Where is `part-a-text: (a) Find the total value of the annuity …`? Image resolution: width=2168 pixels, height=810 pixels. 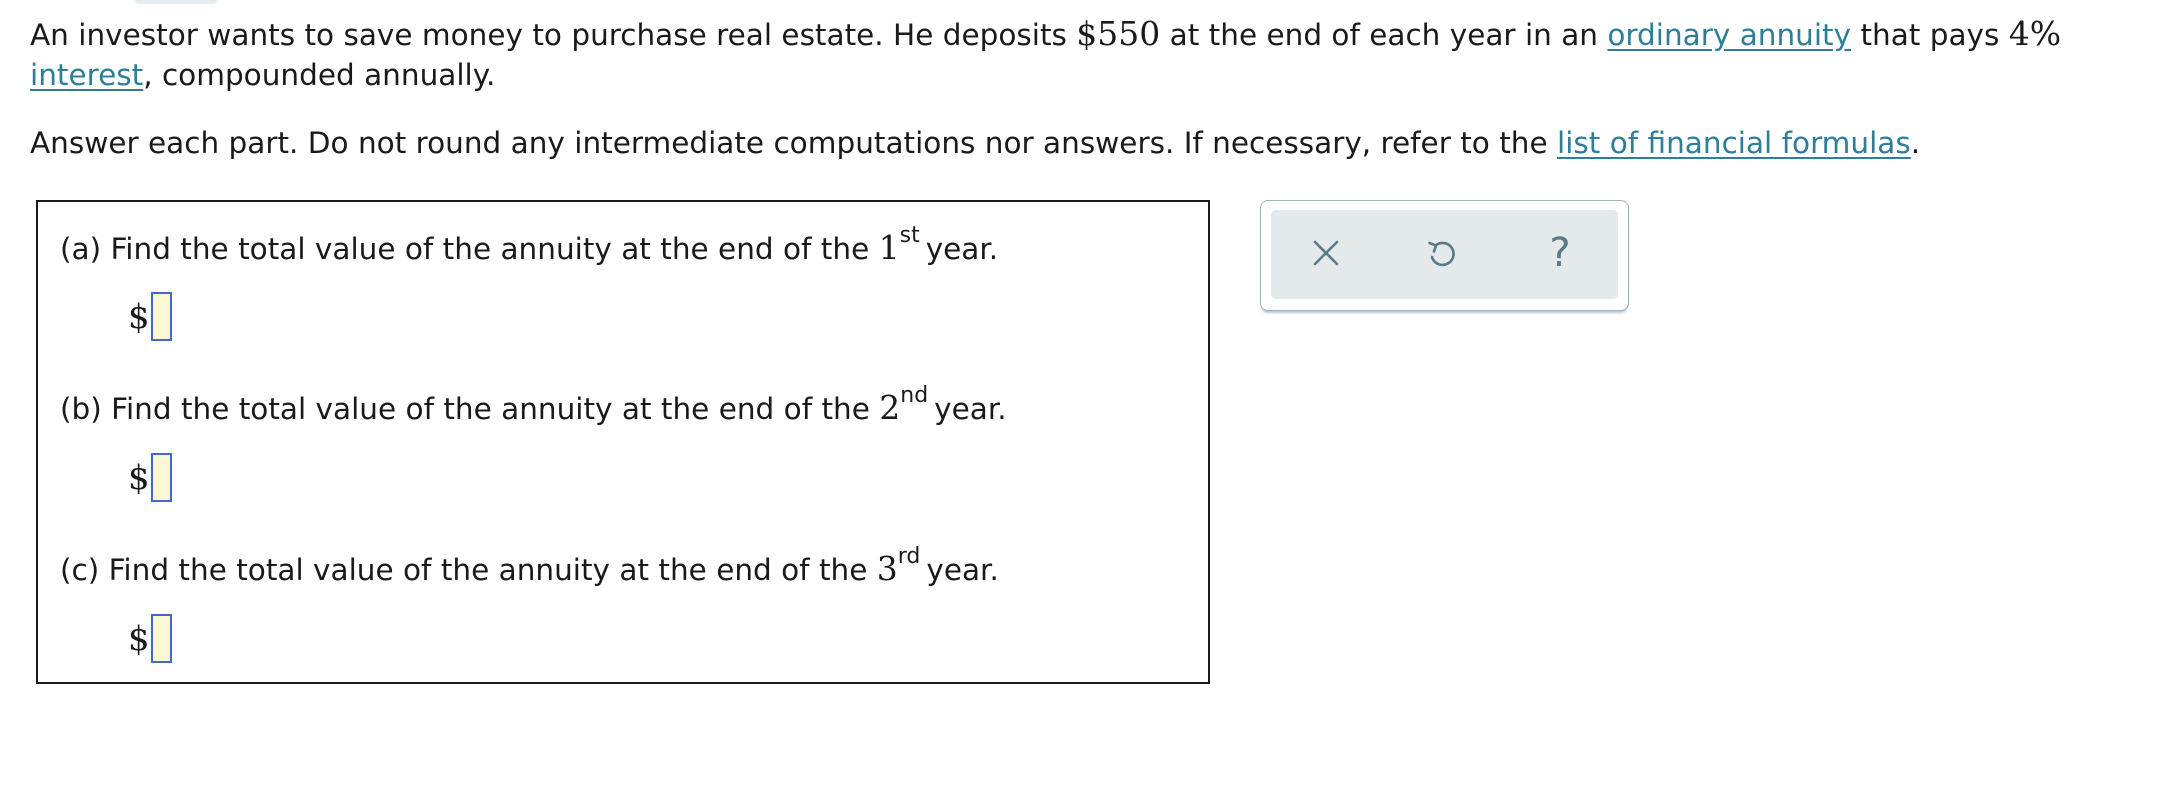
part-a-text: (a) Find the total value of the annuity … is located at coordinates (469, 249).